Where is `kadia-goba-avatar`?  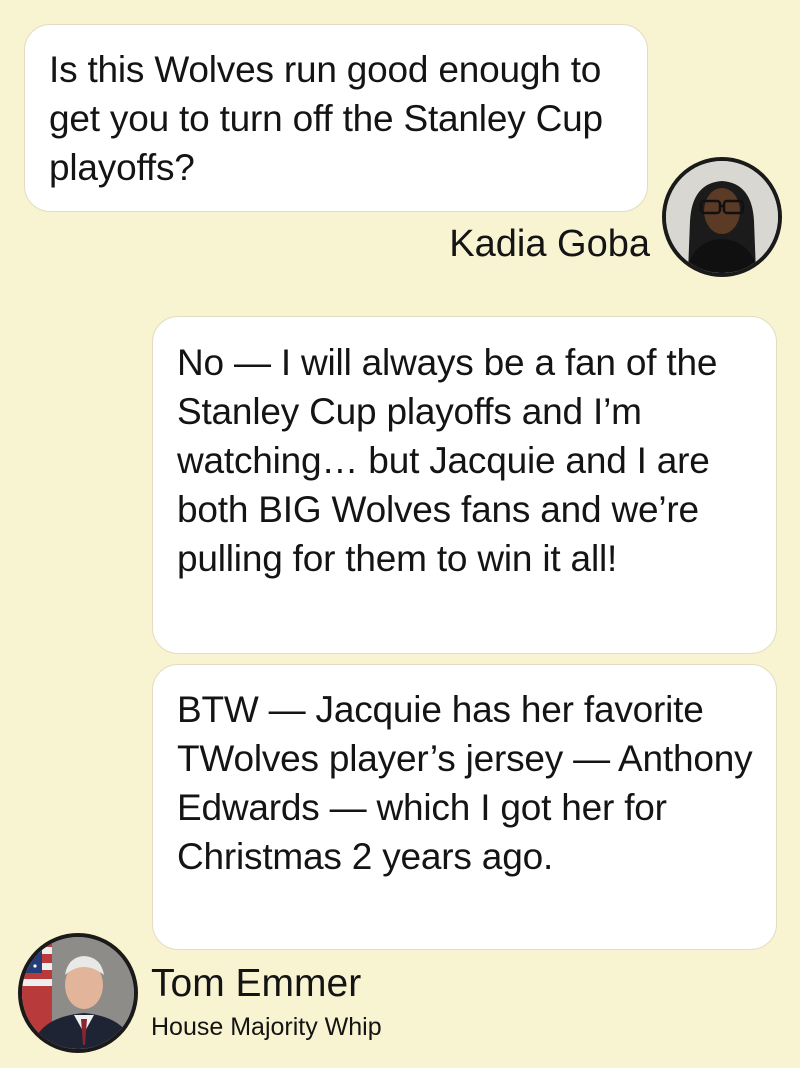
kadia-goba-avatar is located at coordinates (722, 217).